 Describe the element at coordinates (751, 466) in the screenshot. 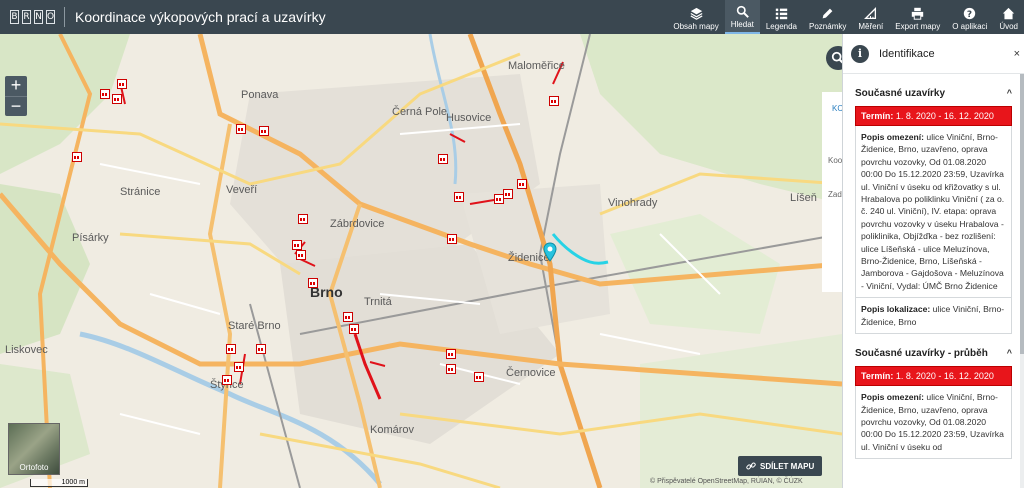

I see `link-icon` at that location.